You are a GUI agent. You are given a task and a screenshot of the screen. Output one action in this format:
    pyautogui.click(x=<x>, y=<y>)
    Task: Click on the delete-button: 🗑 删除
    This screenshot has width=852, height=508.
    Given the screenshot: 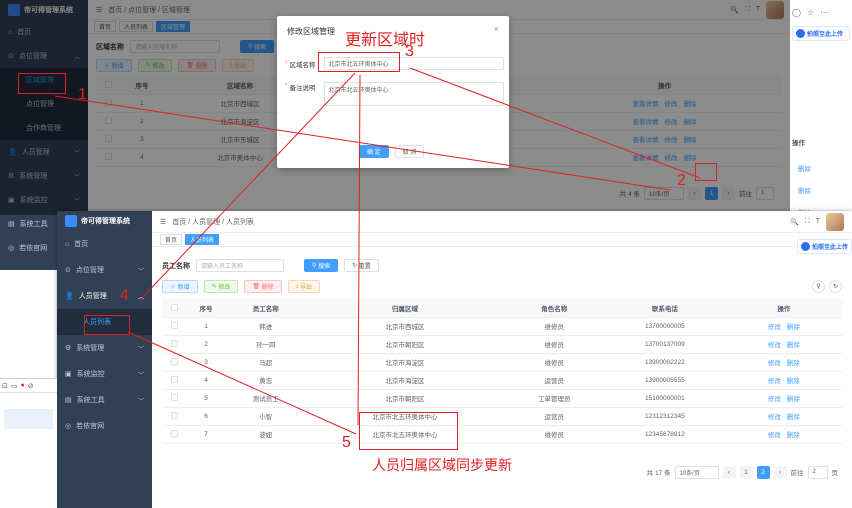 What is the action you would take?
    pyautogui.click(x=263, y=286)
    